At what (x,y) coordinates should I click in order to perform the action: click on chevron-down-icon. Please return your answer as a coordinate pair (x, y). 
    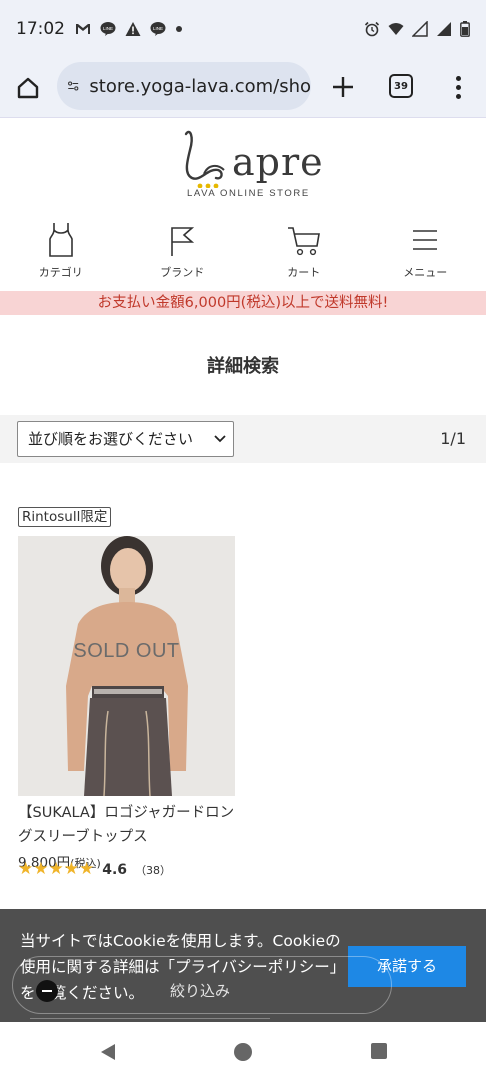
    Looking at the image, I should click on (220, 439).